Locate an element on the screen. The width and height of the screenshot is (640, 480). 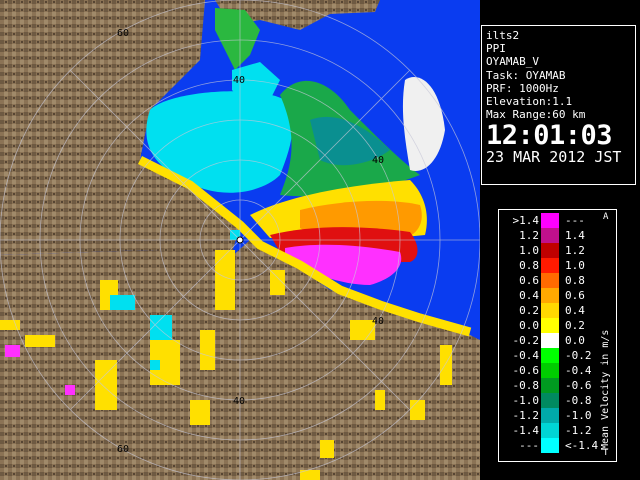
product-name: OYAMAB_V is located at coordinates (512, 62).